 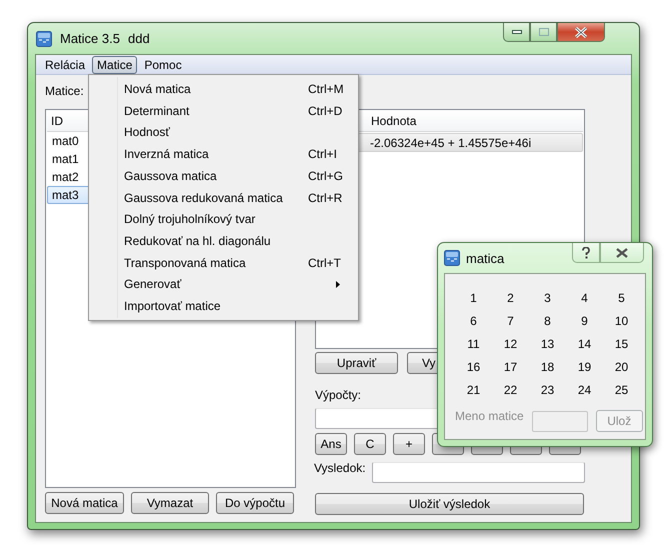 I want to click on document-name: ddd, so click(x=139, y=38).